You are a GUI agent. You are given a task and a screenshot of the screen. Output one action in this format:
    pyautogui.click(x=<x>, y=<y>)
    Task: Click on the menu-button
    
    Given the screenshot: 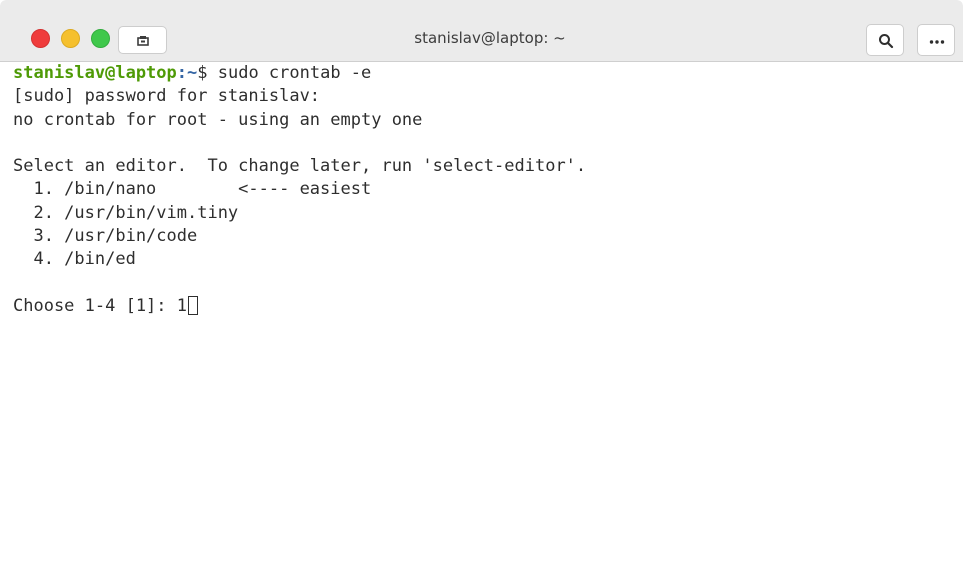 What is the action you would take?
    pyautogui.click(x=936, y=40)
    